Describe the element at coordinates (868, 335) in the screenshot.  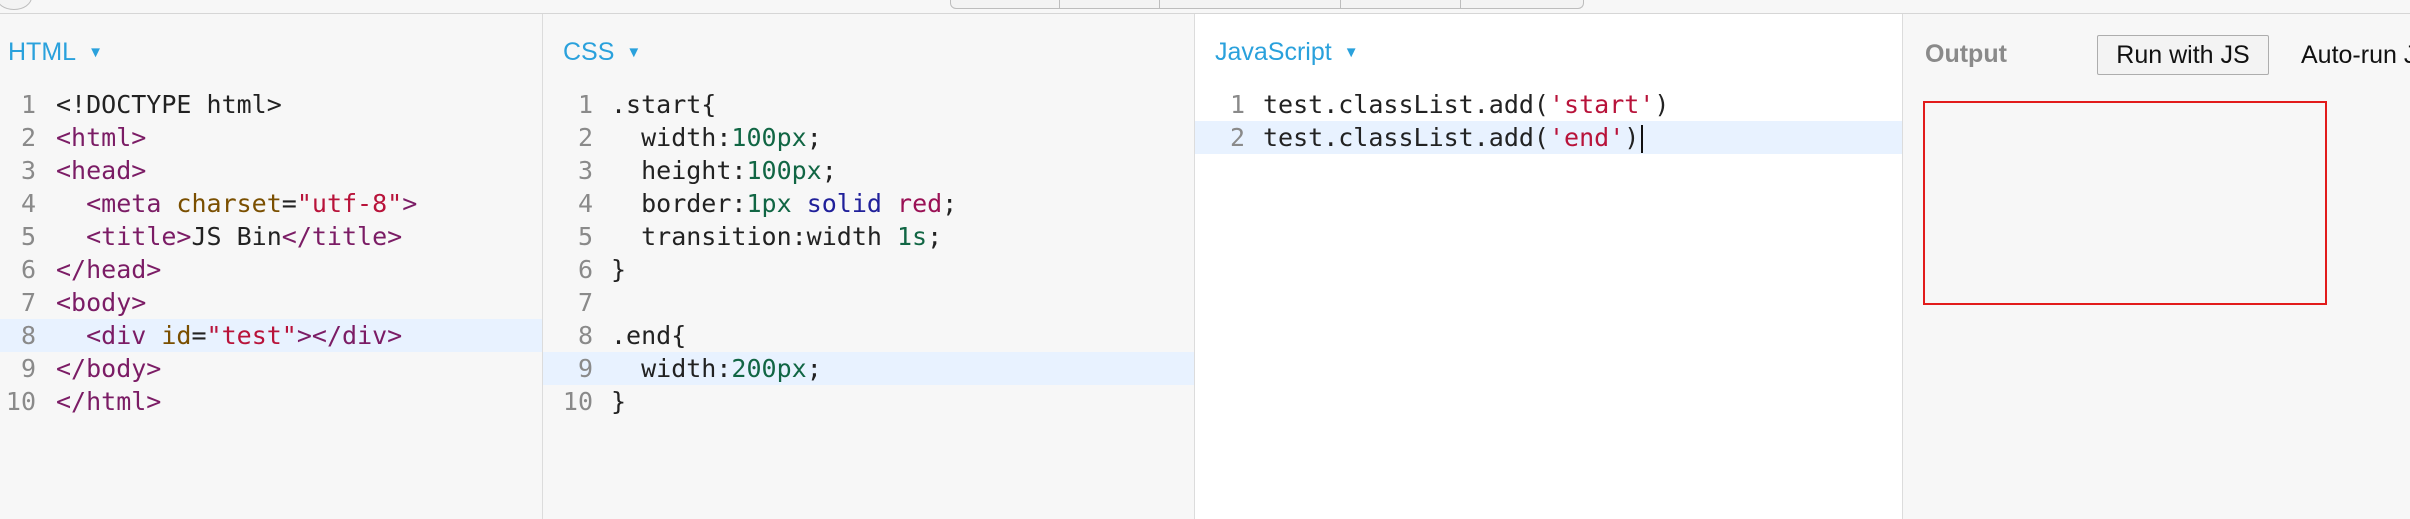
I see `code-line: 8 .end{` at that location.